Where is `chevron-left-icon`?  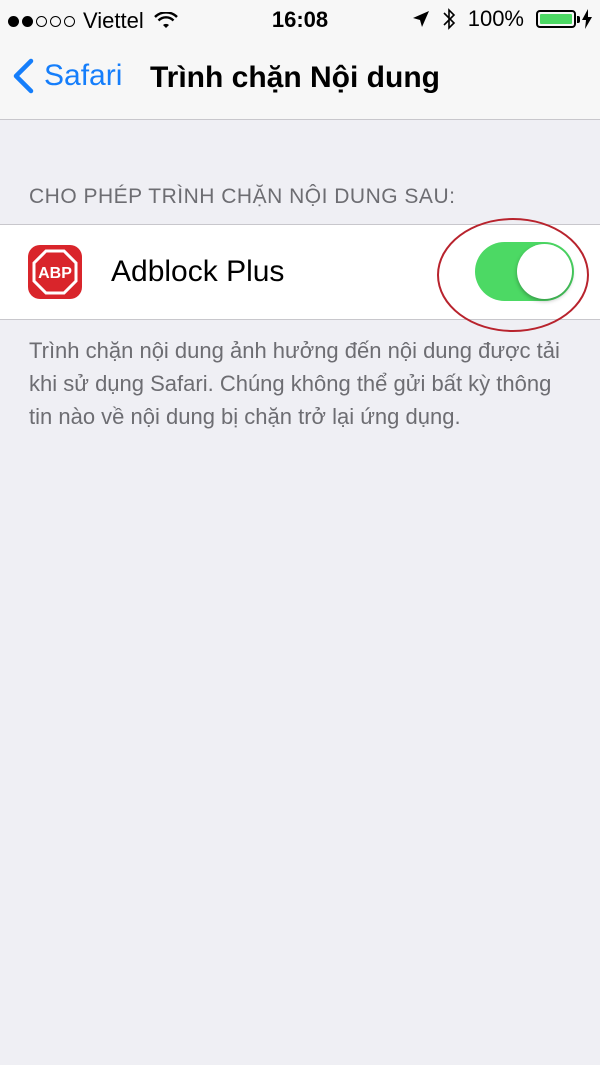
chevron-left-icon is located at coordinates (23, 76).